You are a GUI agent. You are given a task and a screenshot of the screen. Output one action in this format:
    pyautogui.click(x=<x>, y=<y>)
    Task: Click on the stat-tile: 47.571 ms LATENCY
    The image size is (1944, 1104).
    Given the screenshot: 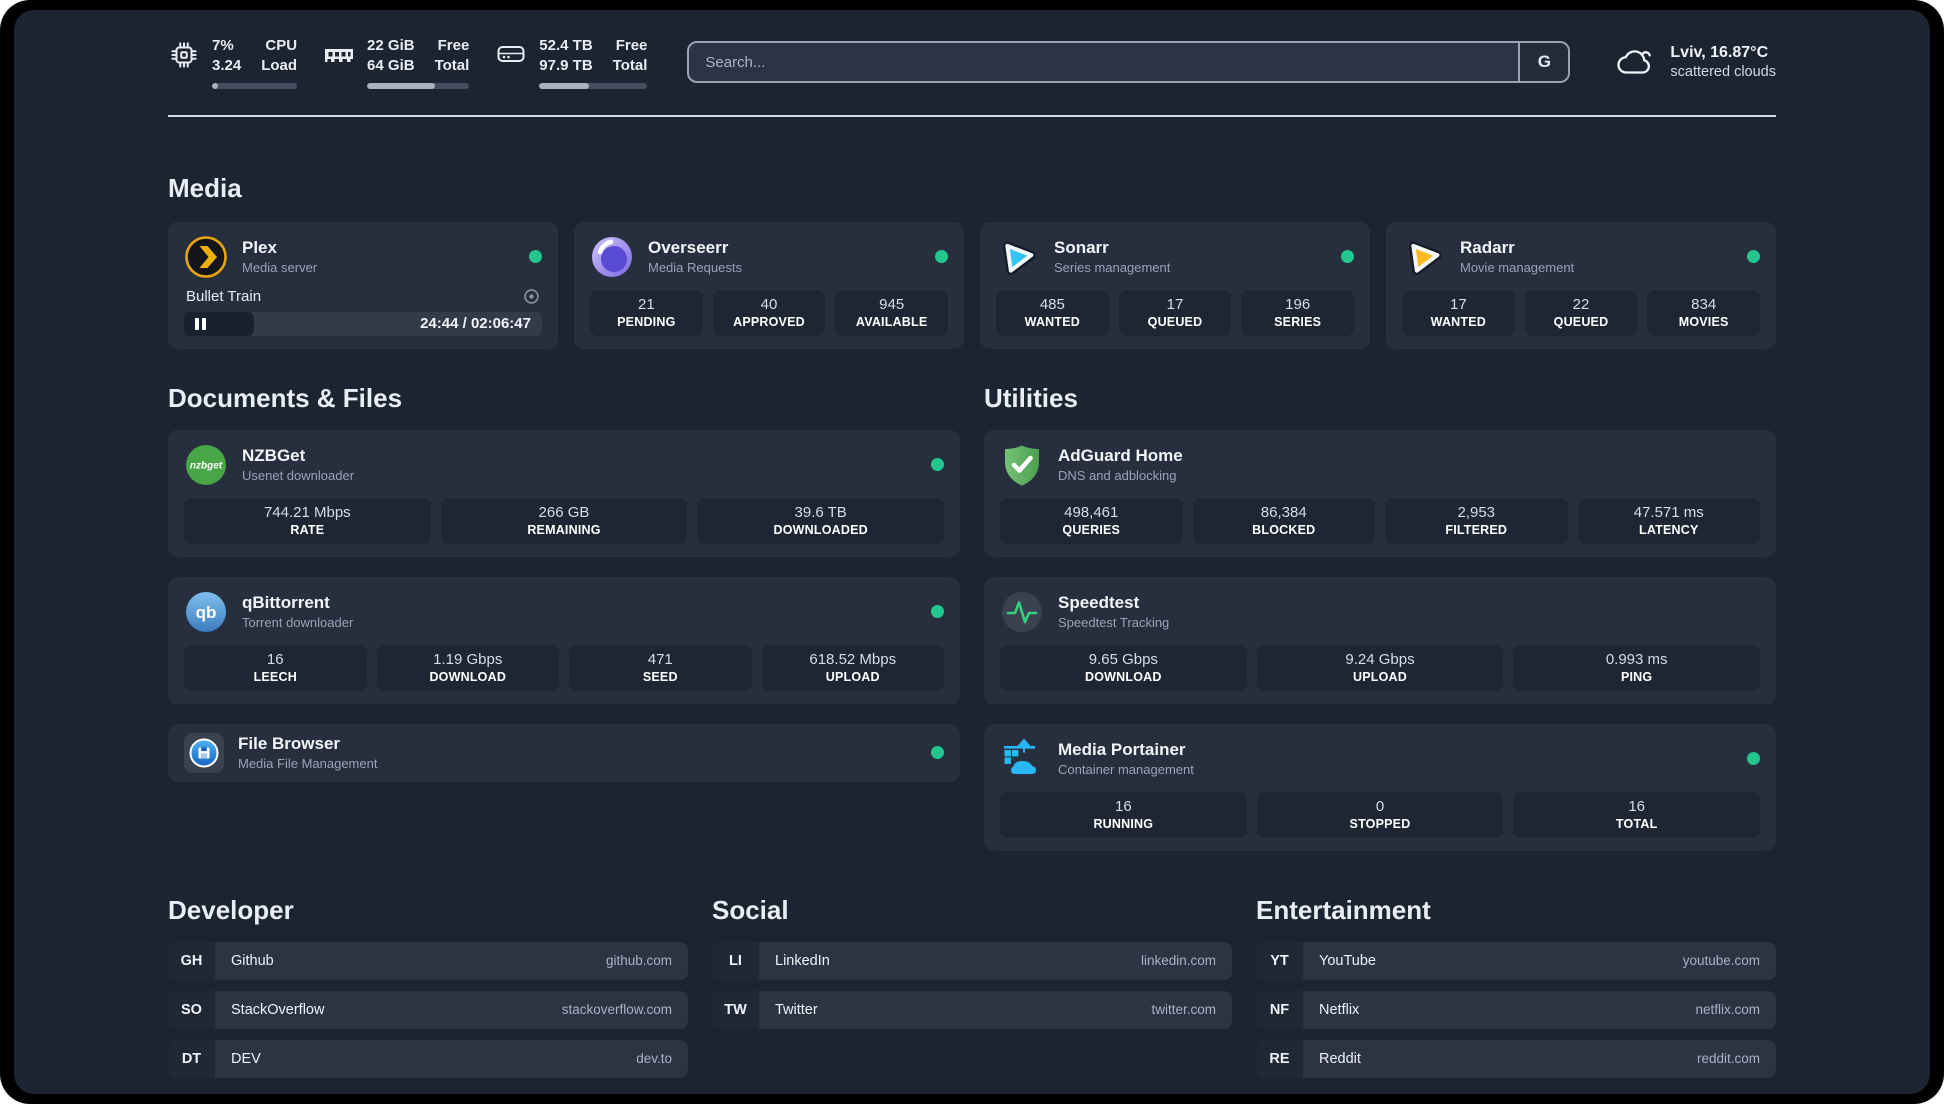 What is the action you would take?
    pyautogui.click(x=1668, y=520)
    